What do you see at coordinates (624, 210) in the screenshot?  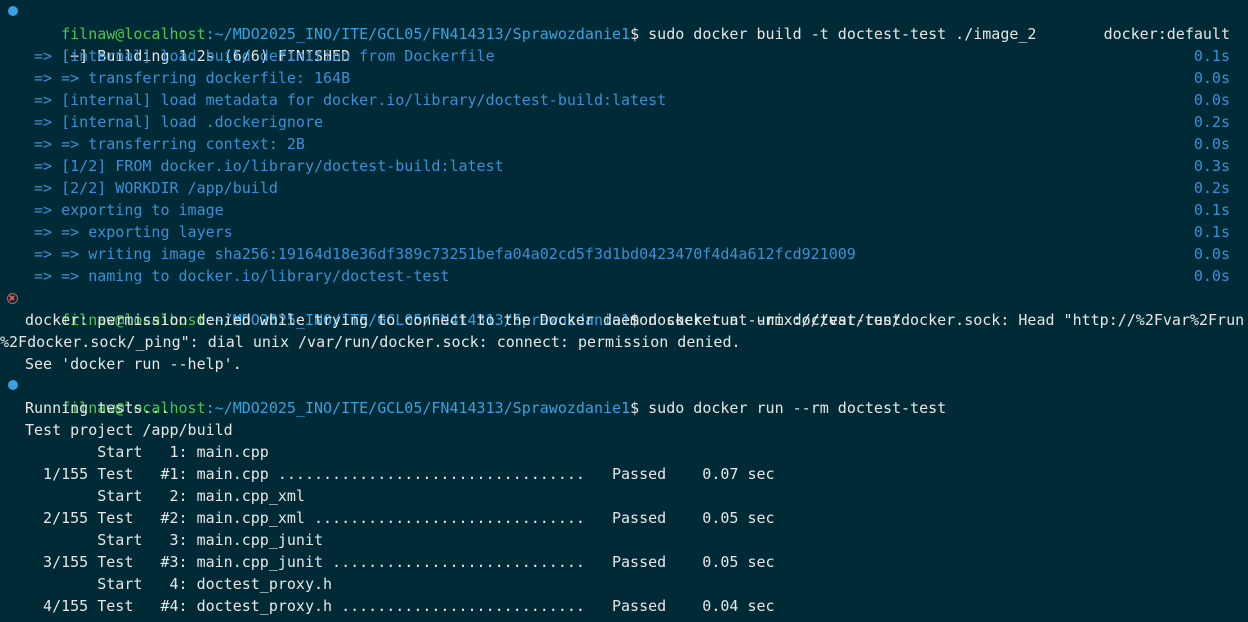 I see `build-step: => exporting to image 0.1s` at bounding box center [624, 210].